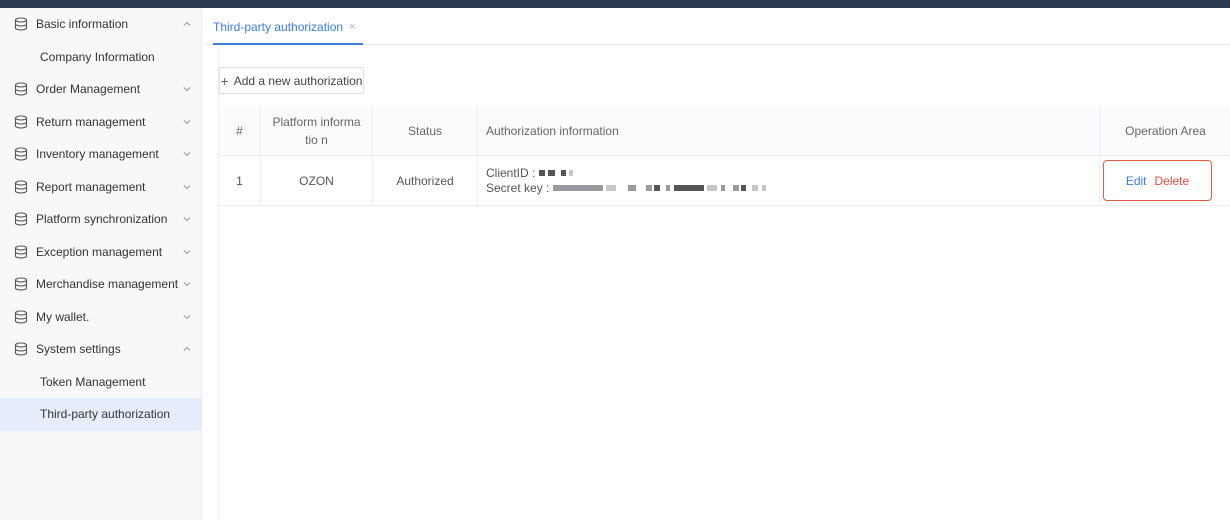 Image resolution: width=1230 pixels, height=520 pixels. Describe the element at coordinates (224, 80) in the screenshot. I see `plus-icon: +` at that location.